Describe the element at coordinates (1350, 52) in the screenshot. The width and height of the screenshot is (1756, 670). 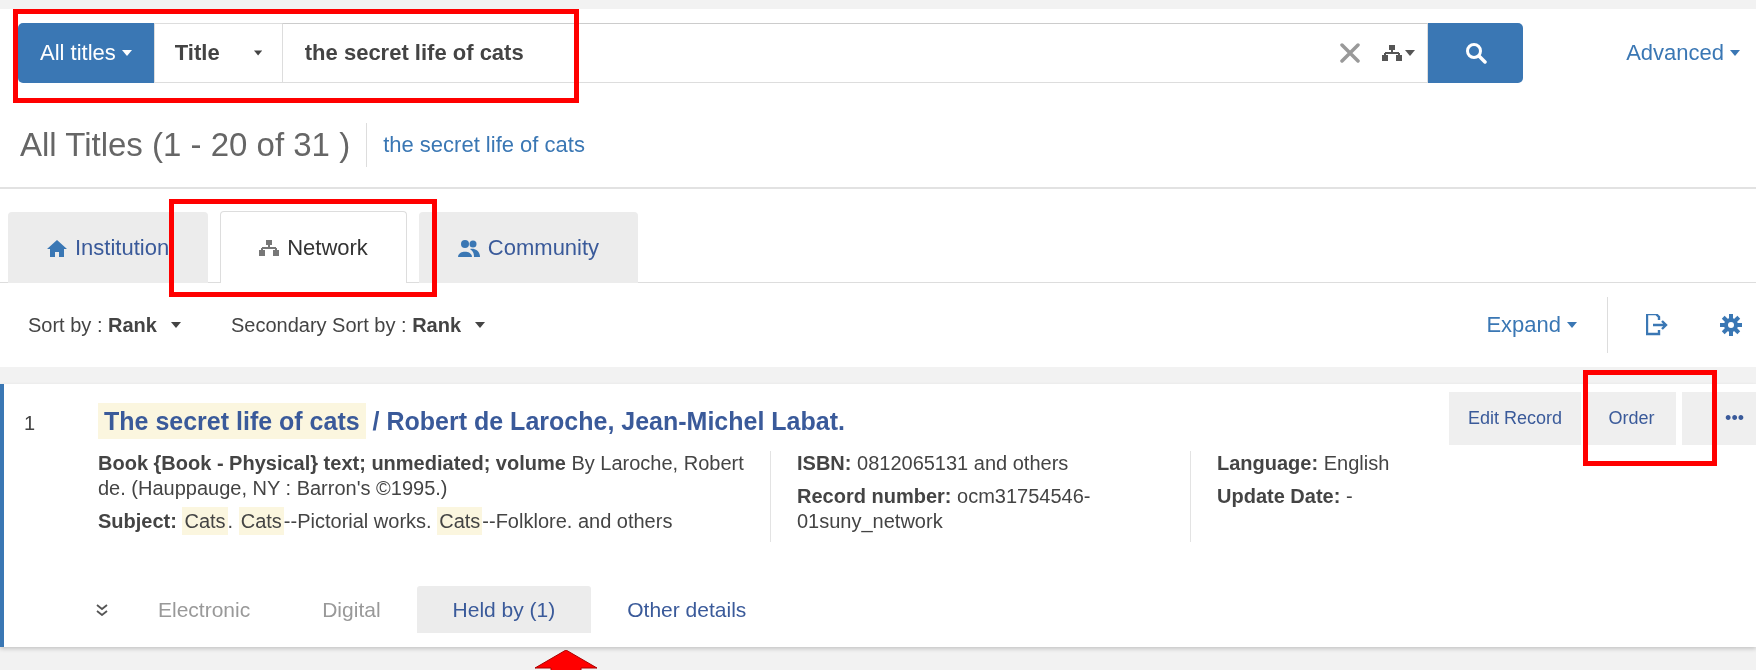
I see `close-icon` at that location.